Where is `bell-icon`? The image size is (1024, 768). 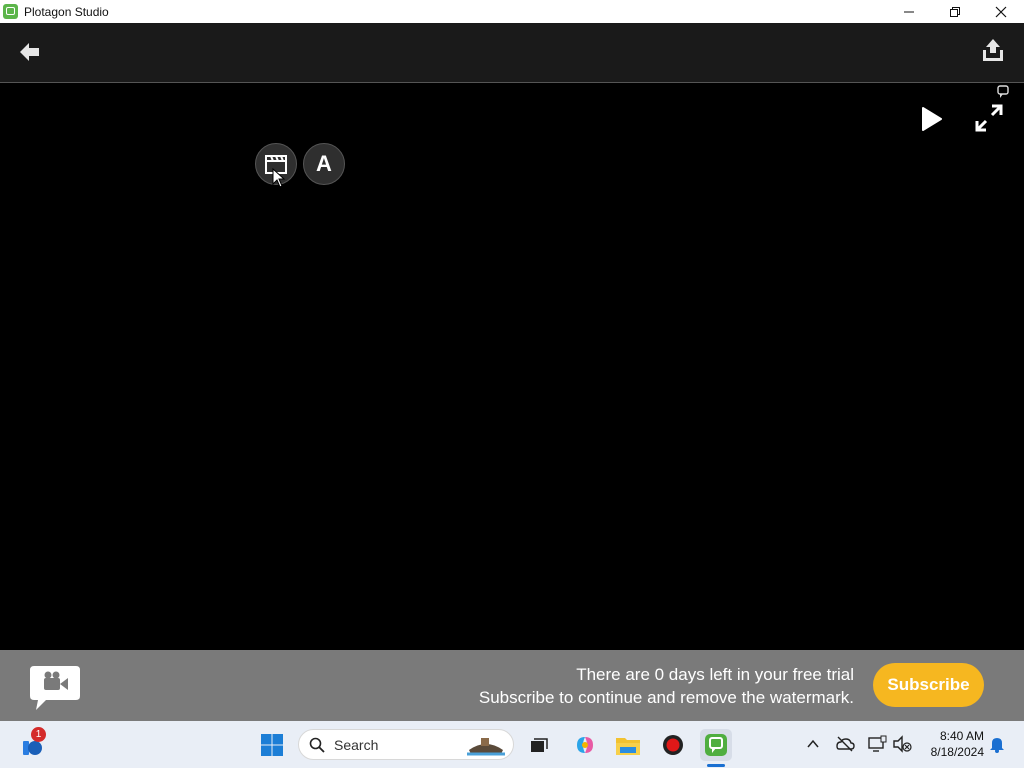 bell-icon is located at coordinates (997, 745).